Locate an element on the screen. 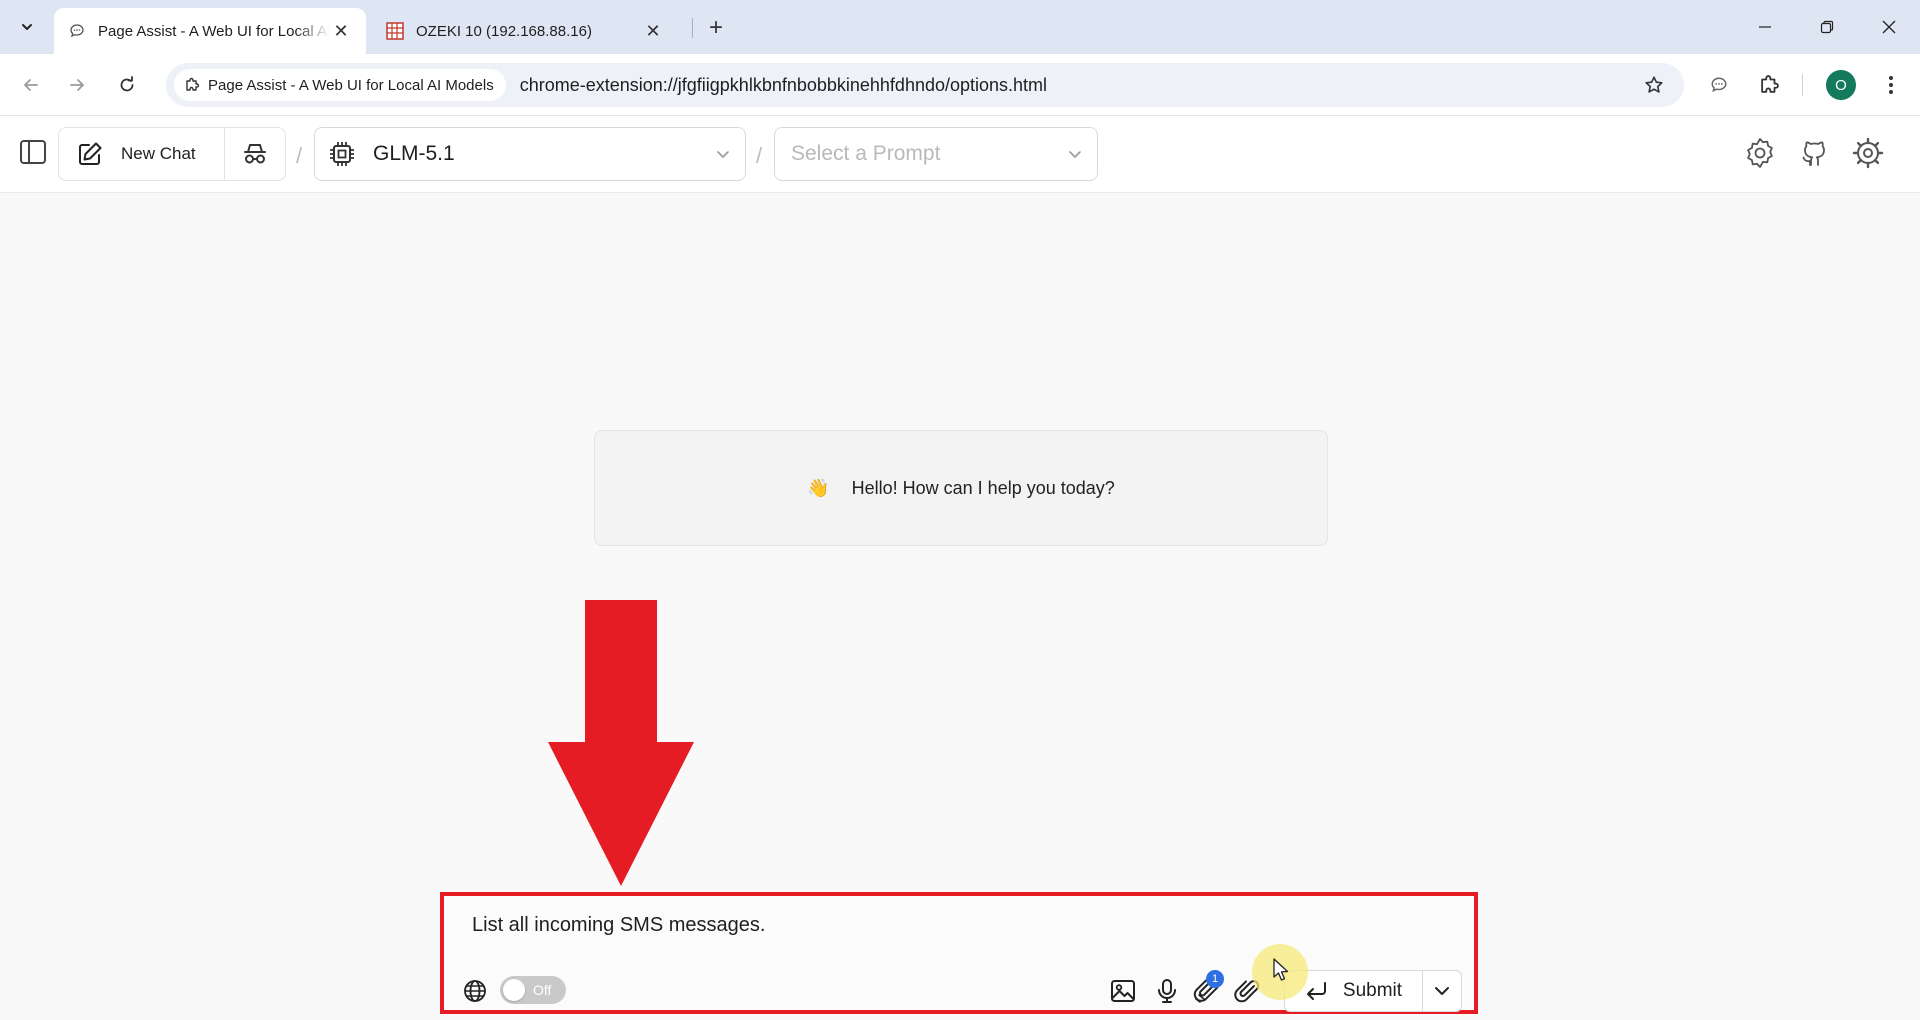 This screenshot has height=1020, width=1920. close-window-button is located at coordinates (1889, 27).